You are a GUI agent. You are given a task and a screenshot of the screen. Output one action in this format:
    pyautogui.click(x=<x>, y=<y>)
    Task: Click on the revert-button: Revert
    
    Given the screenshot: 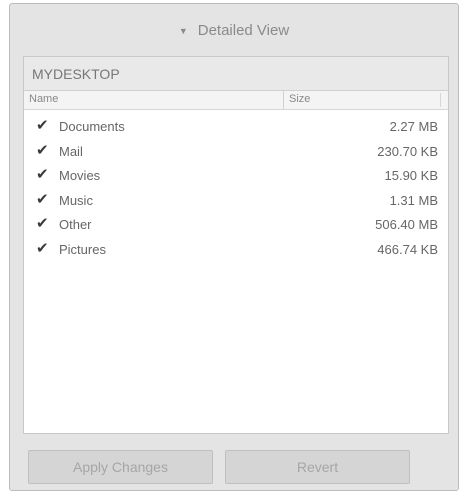 What is the action you would take?
    pyautogui.click(x=317, y=467)
    